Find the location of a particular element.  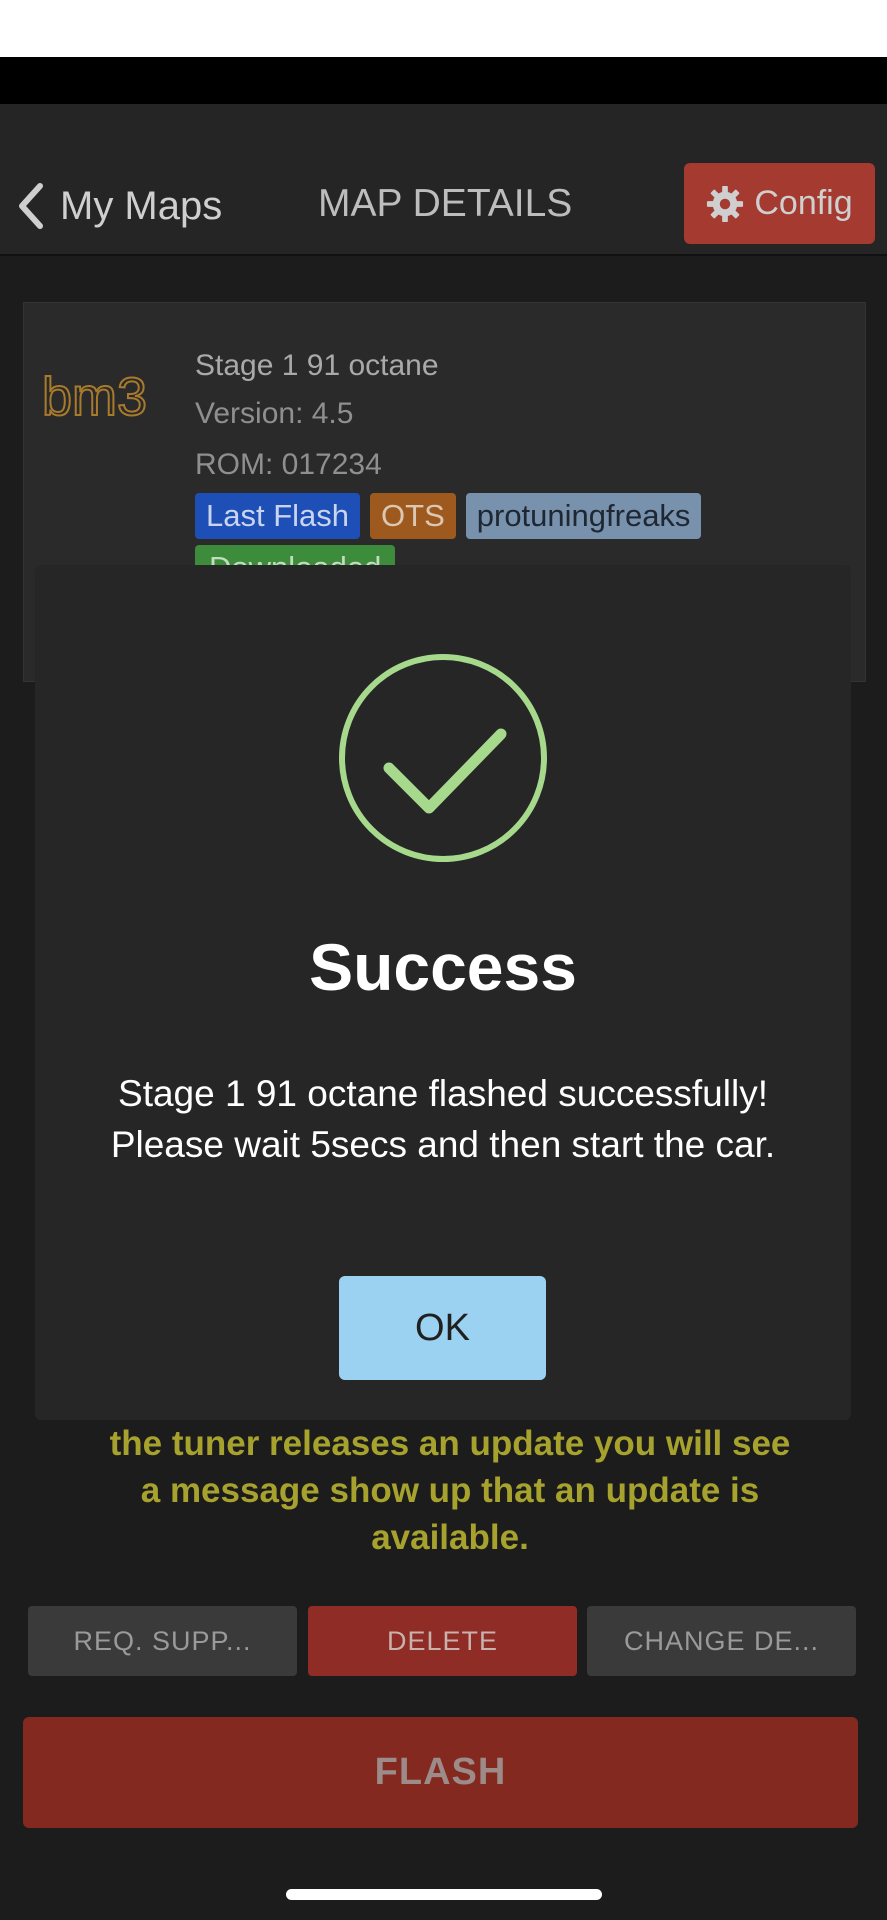

config-button: Config is located at coordinates (779, 203).